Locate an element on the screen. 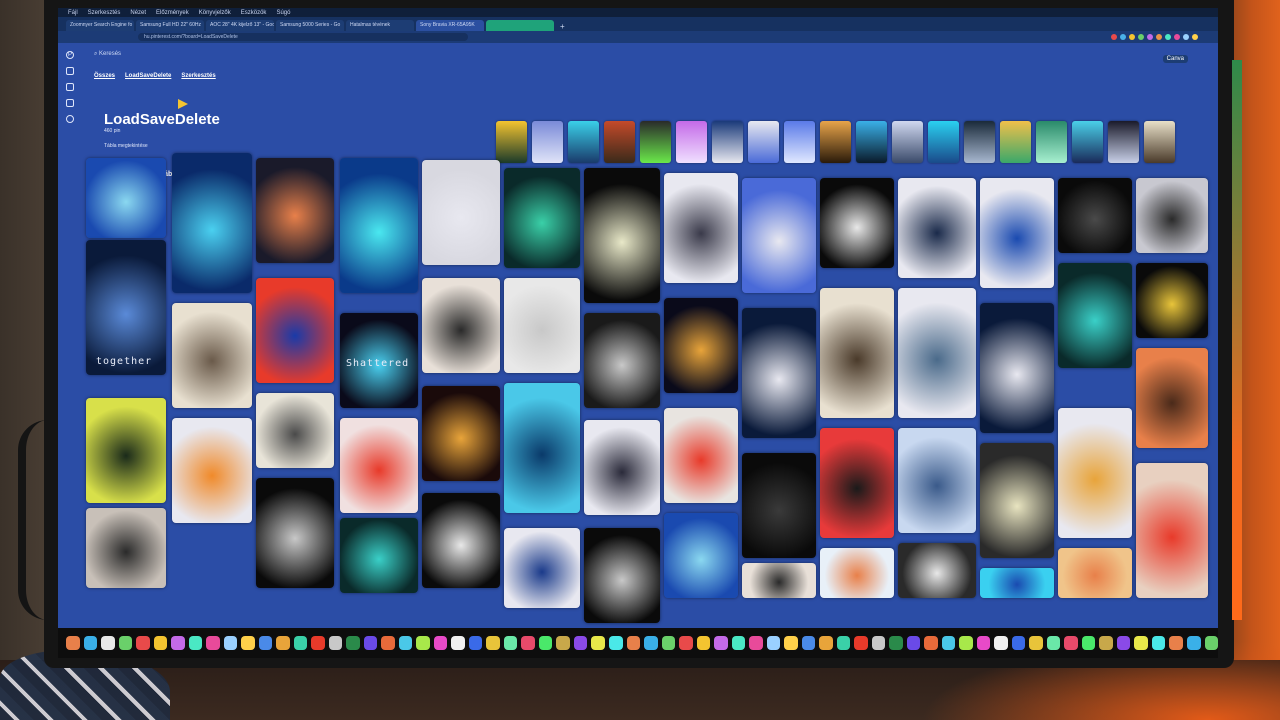 This screenshot has height=720, width=1280. browser-tab: AOC 28" 4K kijelző 13" - Google is located at coordinates (240, 25).